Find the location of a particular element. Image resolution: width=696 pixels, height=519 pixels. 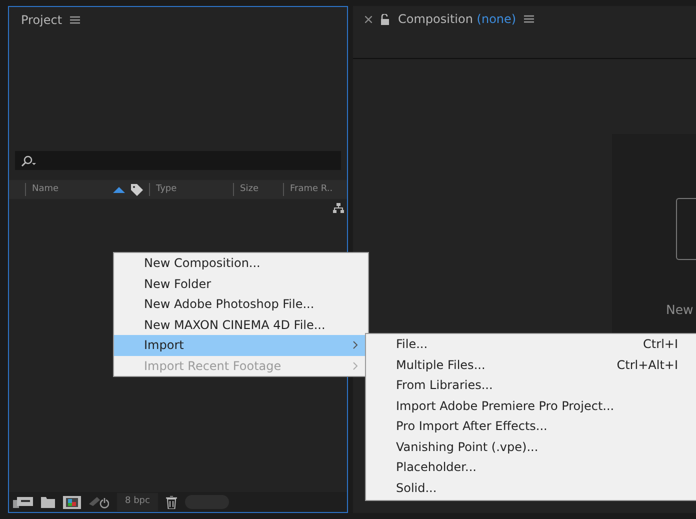

search-icon is located at coordinates (29, 160).